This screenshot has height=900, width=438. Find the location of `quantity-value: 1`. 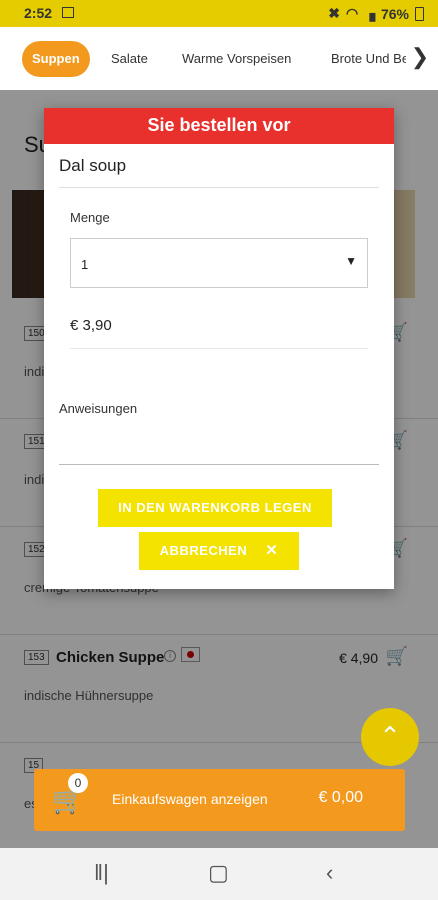

quantity-value: 1 is located at coordinates (85, 264).